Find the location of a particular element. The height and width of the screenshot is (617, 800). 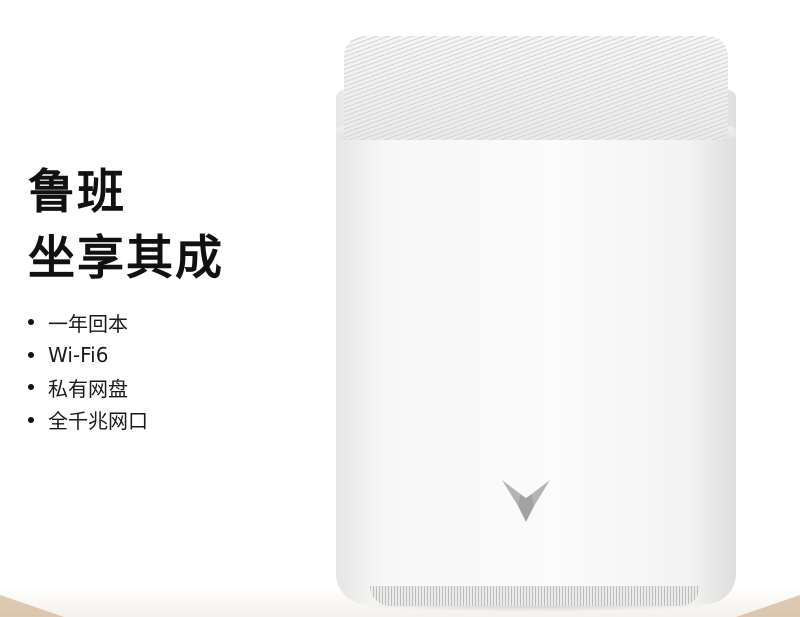

feature-item: Wi-Fi6 is located at coordinates (88, 355).